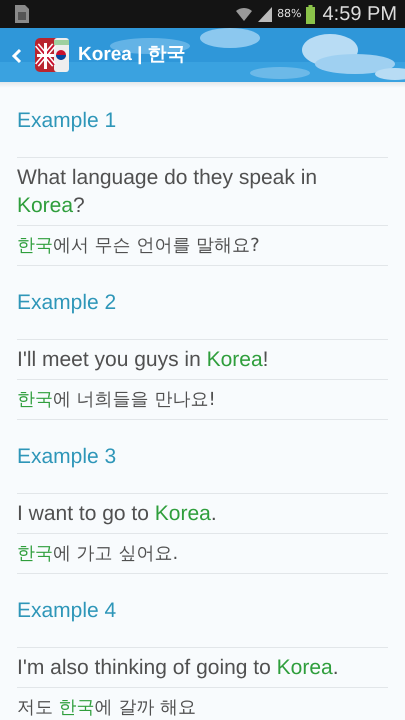 The width and height of the screenshot is (405, 720). I want to click on korean-sentence: 한국에서 무슨 언어를 말해요?, so click(202, 245).